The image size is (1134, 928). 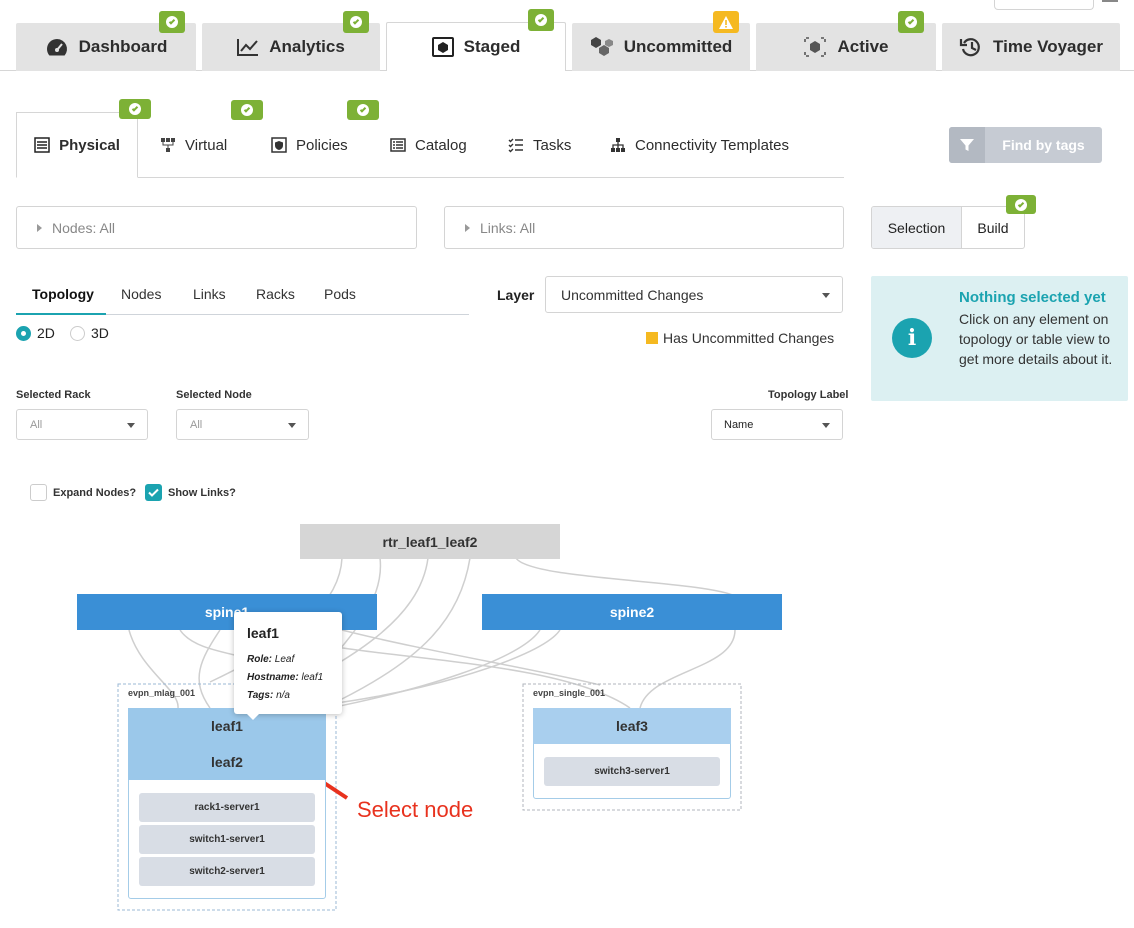 What do you see at coordinates (273, 677) in the screenshot?
I see `tooltip-hostname-key: Hostname:` at bounding box center [273, 677].